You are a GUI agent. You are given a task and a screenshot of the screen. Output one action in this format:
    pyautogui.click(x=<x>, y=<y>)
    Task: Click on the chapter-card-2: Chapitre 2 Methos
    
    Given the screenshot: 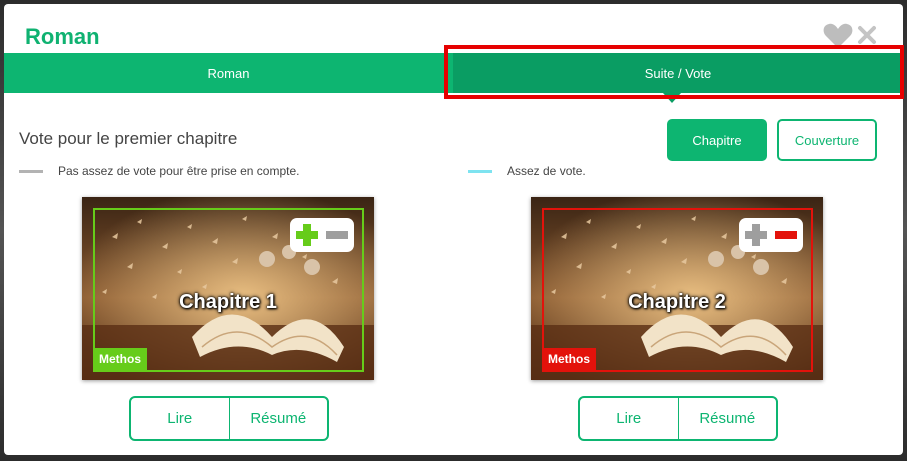 What is the action you would take?
    pyautogui.click(x=677, y=288)
    